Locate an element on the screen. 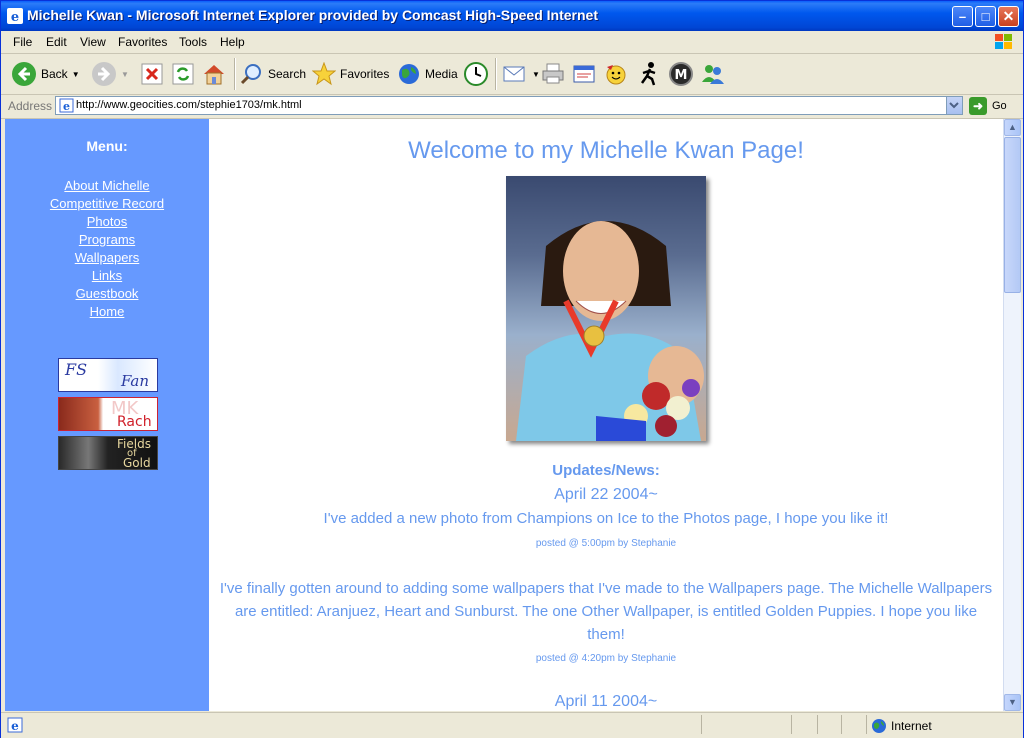 The height and width of the screenshot is (738, 1024). menu-edit: Edit is located at coordinates (56, 42).